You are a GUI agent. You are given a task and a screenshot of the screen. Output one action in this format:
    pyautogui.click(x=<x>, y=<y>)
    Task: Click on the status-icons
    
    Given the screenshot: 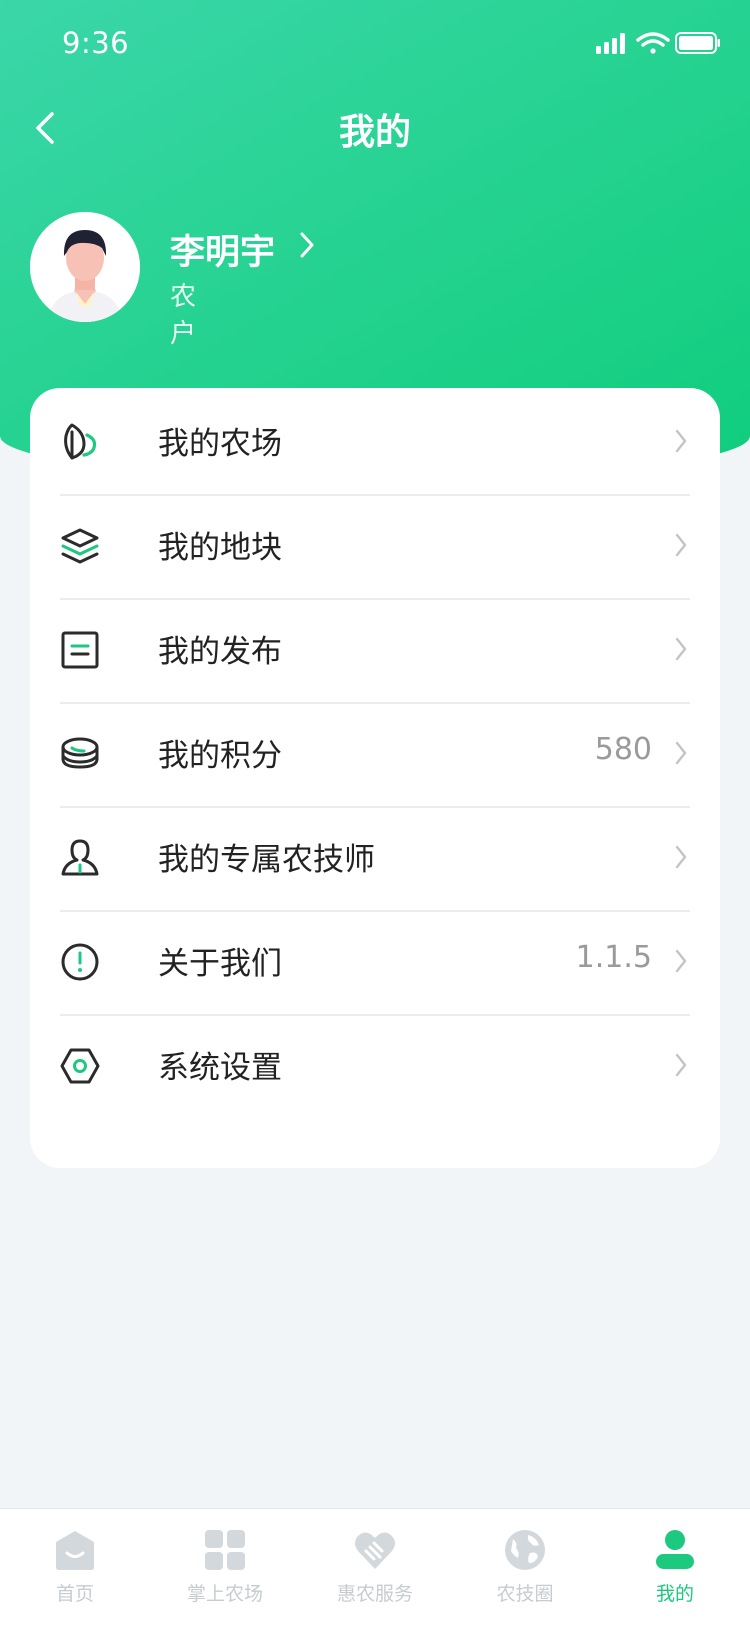 What is the action you would take?
    pyautogui.click(x=658, y=46)
    